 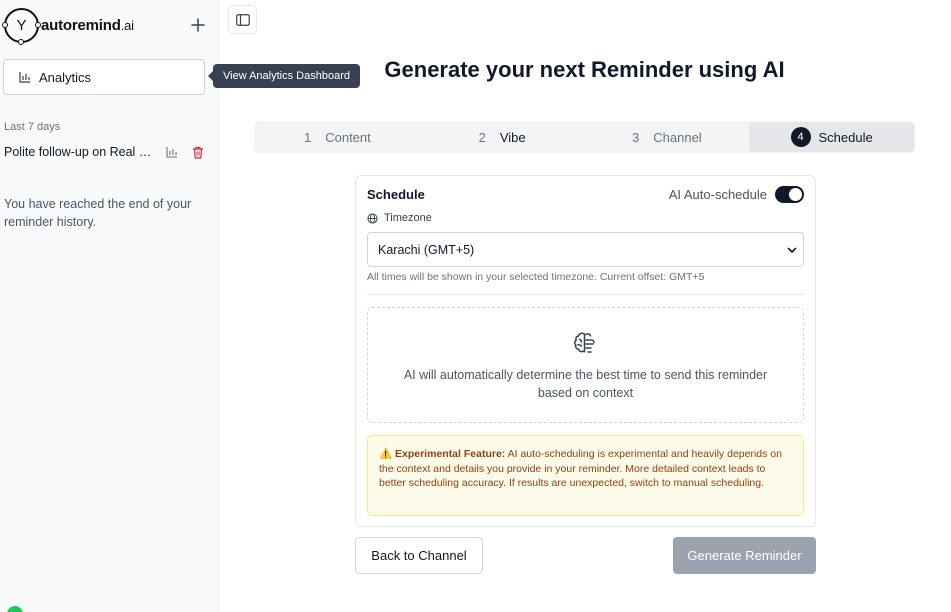 What do you see at coordinates (677, 137) in the screenshot?
I see `step-label: Channel` at bounding box center [677, 137].